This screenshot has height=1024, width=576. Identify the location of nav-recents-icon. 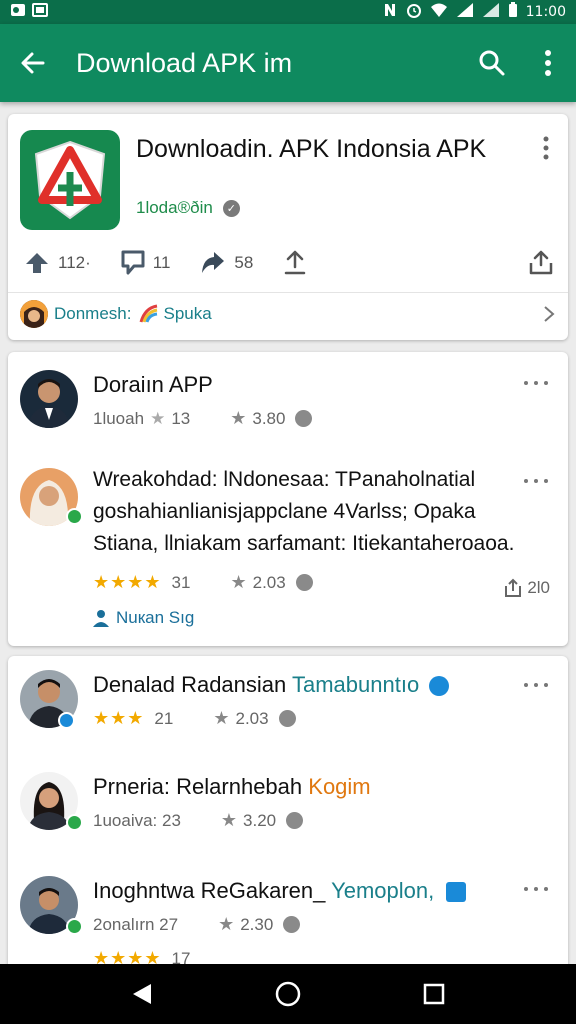
(434, 994).